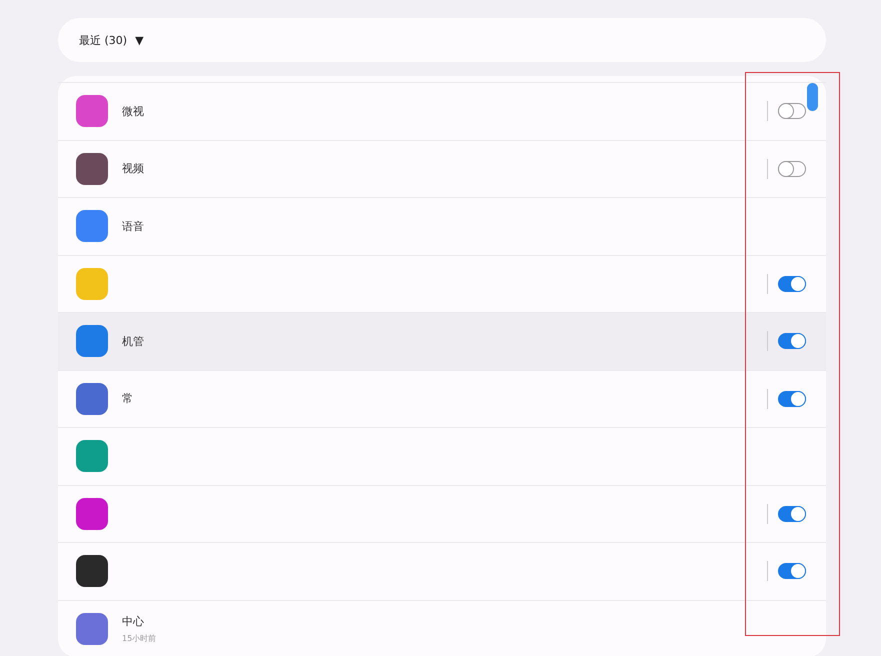 This screenshot has width=881, height=656. Describe the element at coordinates (442, 628) in the screenshot. I see `app-row: 中心 15小时前` at that location.